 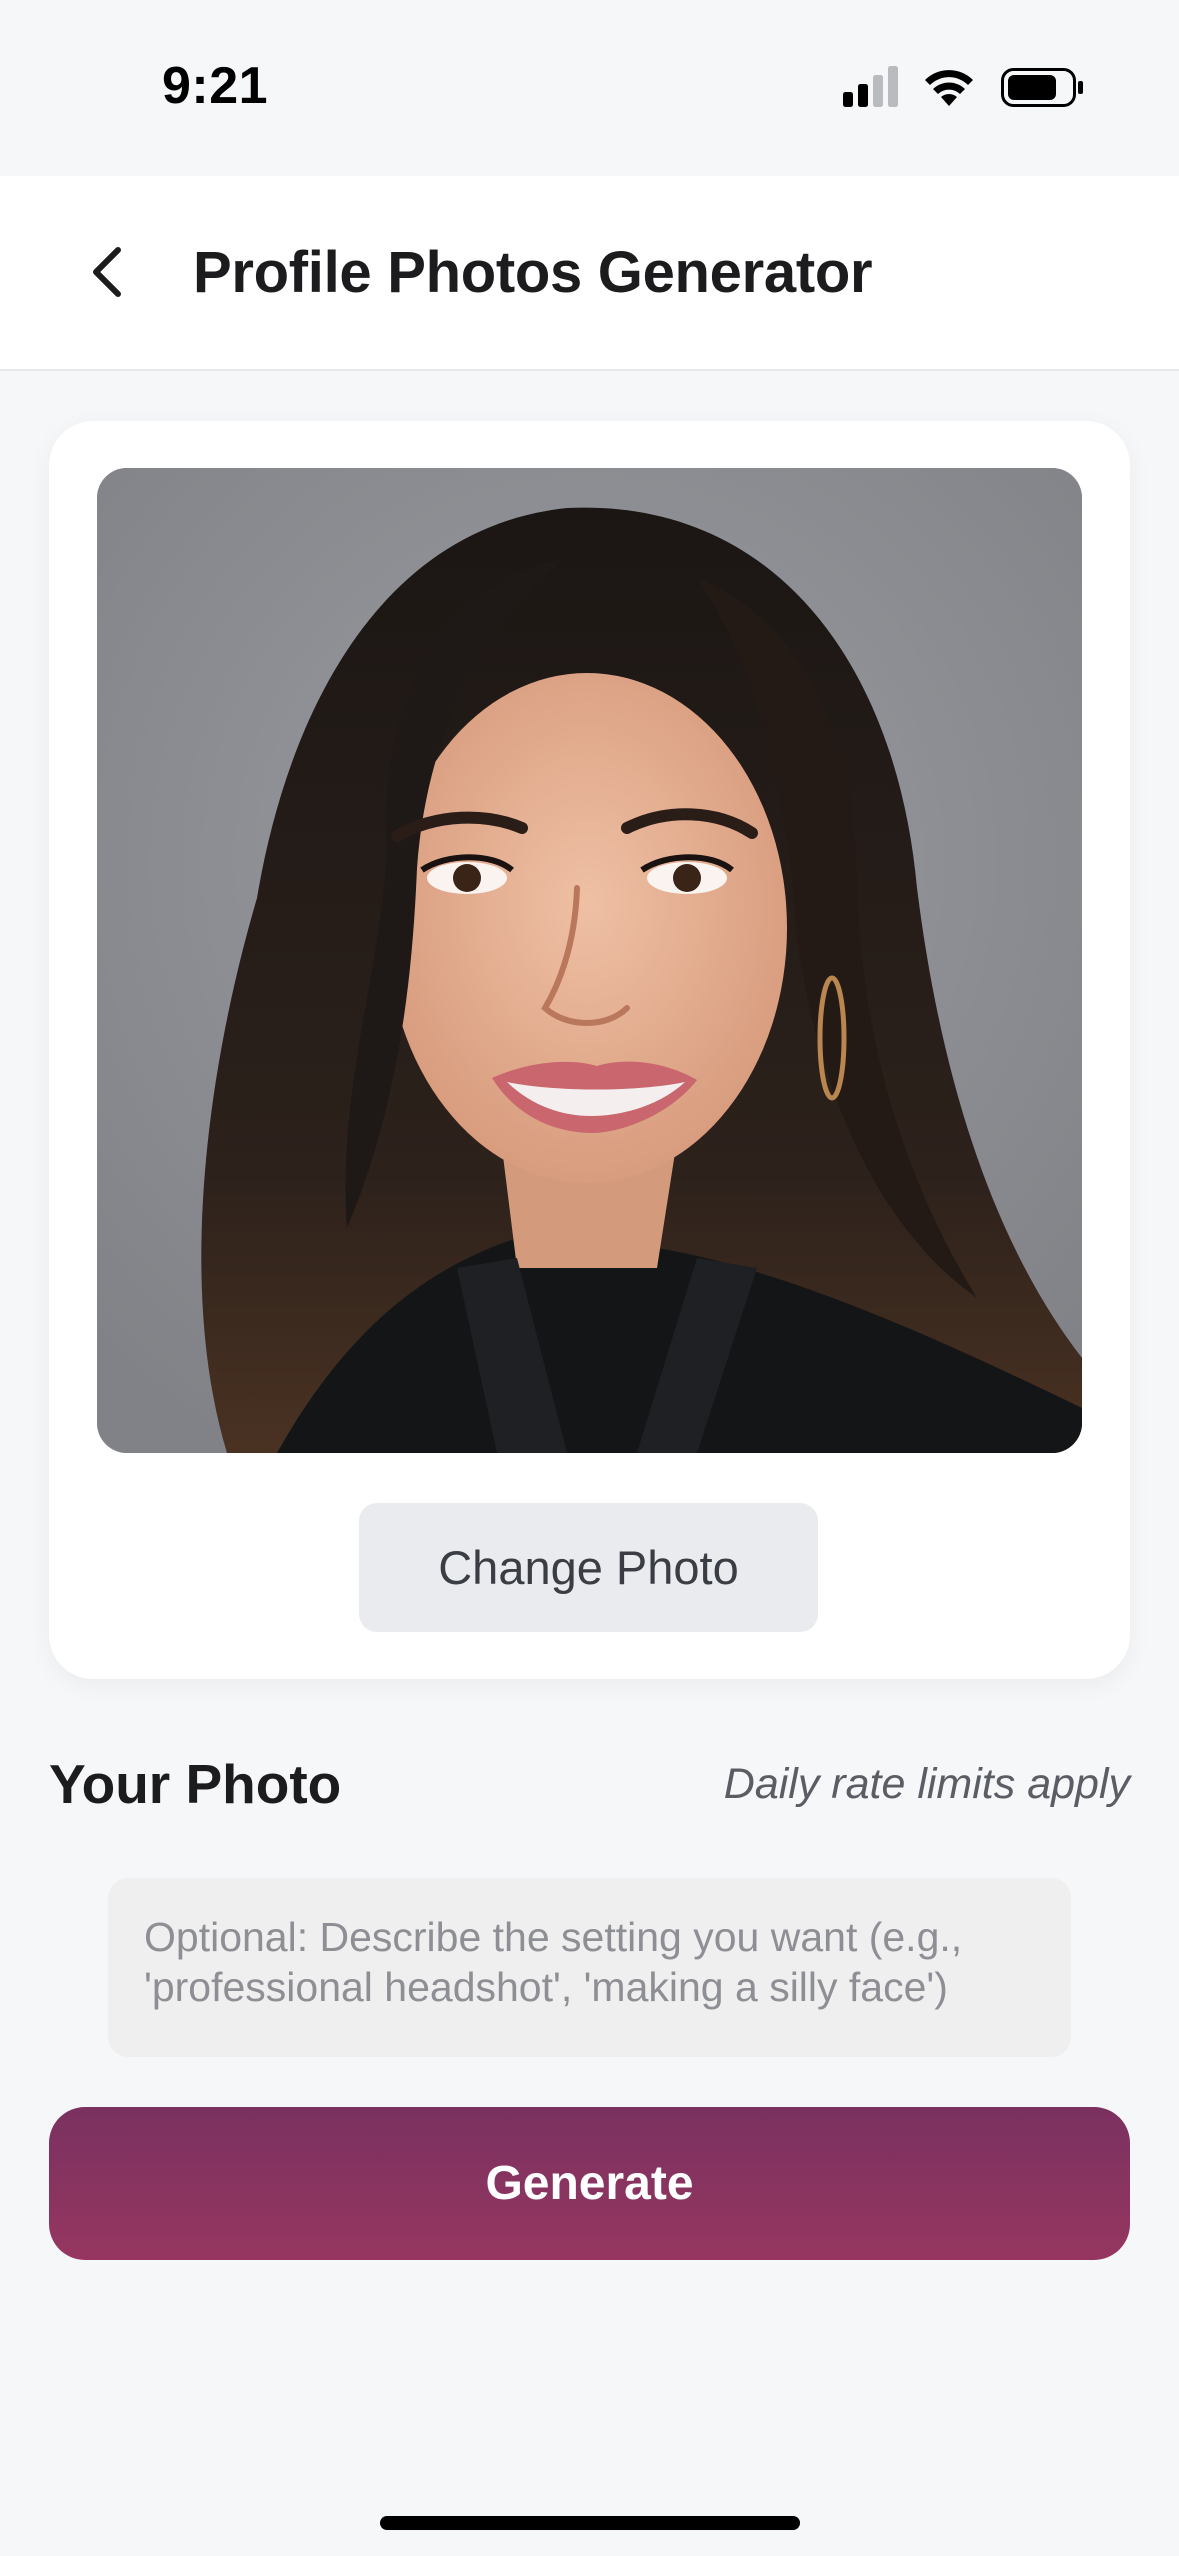 I want to click on cellular-signal-icon, so click(x=870, y=86).